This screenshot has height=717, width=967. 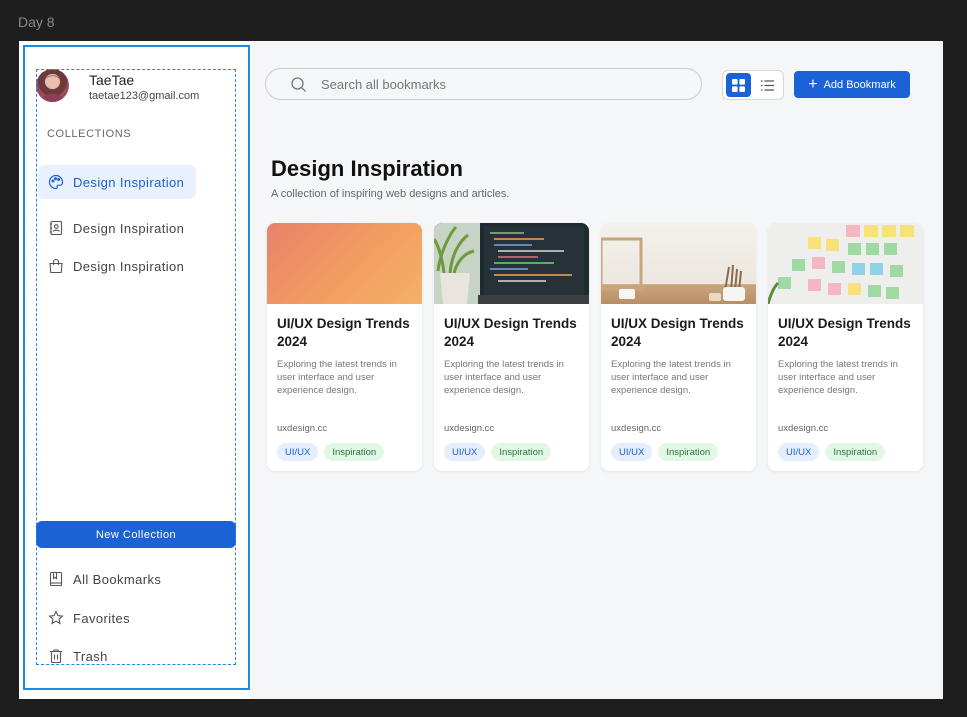 I want to click on trash-icon, so click(x=56, y=656).